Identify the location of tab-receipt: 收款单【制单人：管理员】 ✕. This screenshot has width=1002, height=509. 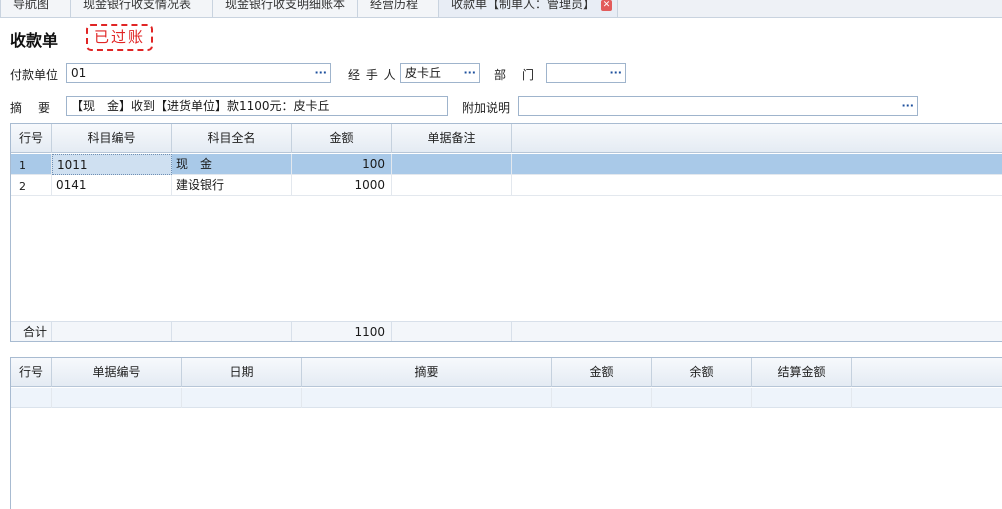
(528, 9).